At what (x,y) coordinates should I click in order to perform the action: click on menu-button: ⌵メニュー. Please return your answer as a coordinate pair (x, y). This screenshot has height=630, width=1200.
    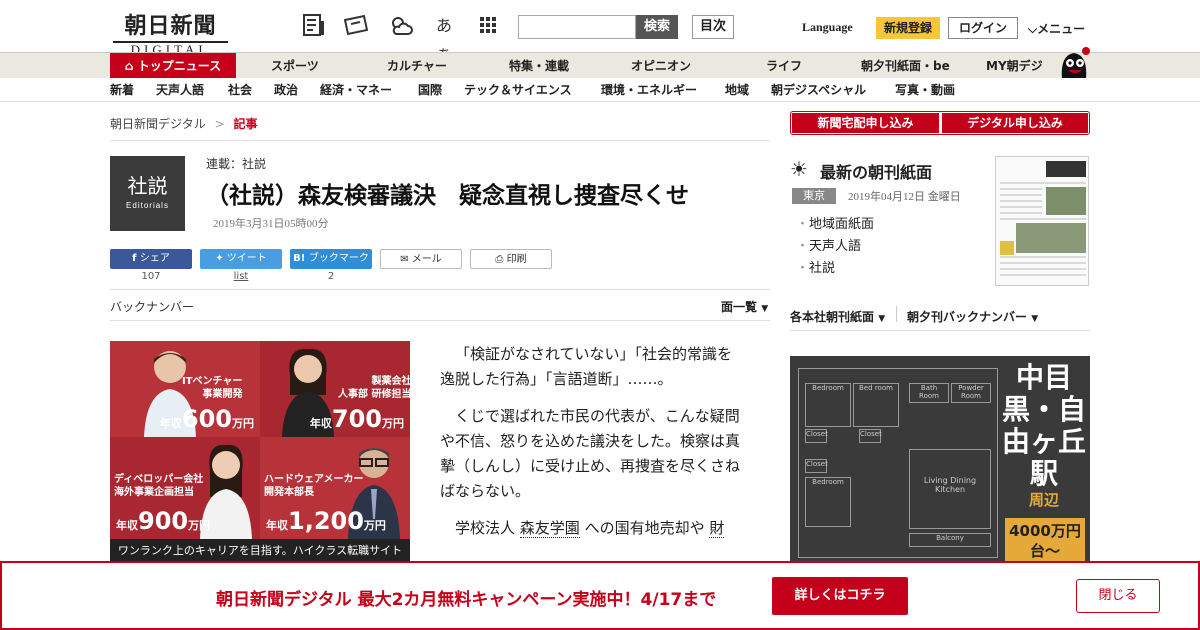
    Looking at the image, I should click on (1056, 28).